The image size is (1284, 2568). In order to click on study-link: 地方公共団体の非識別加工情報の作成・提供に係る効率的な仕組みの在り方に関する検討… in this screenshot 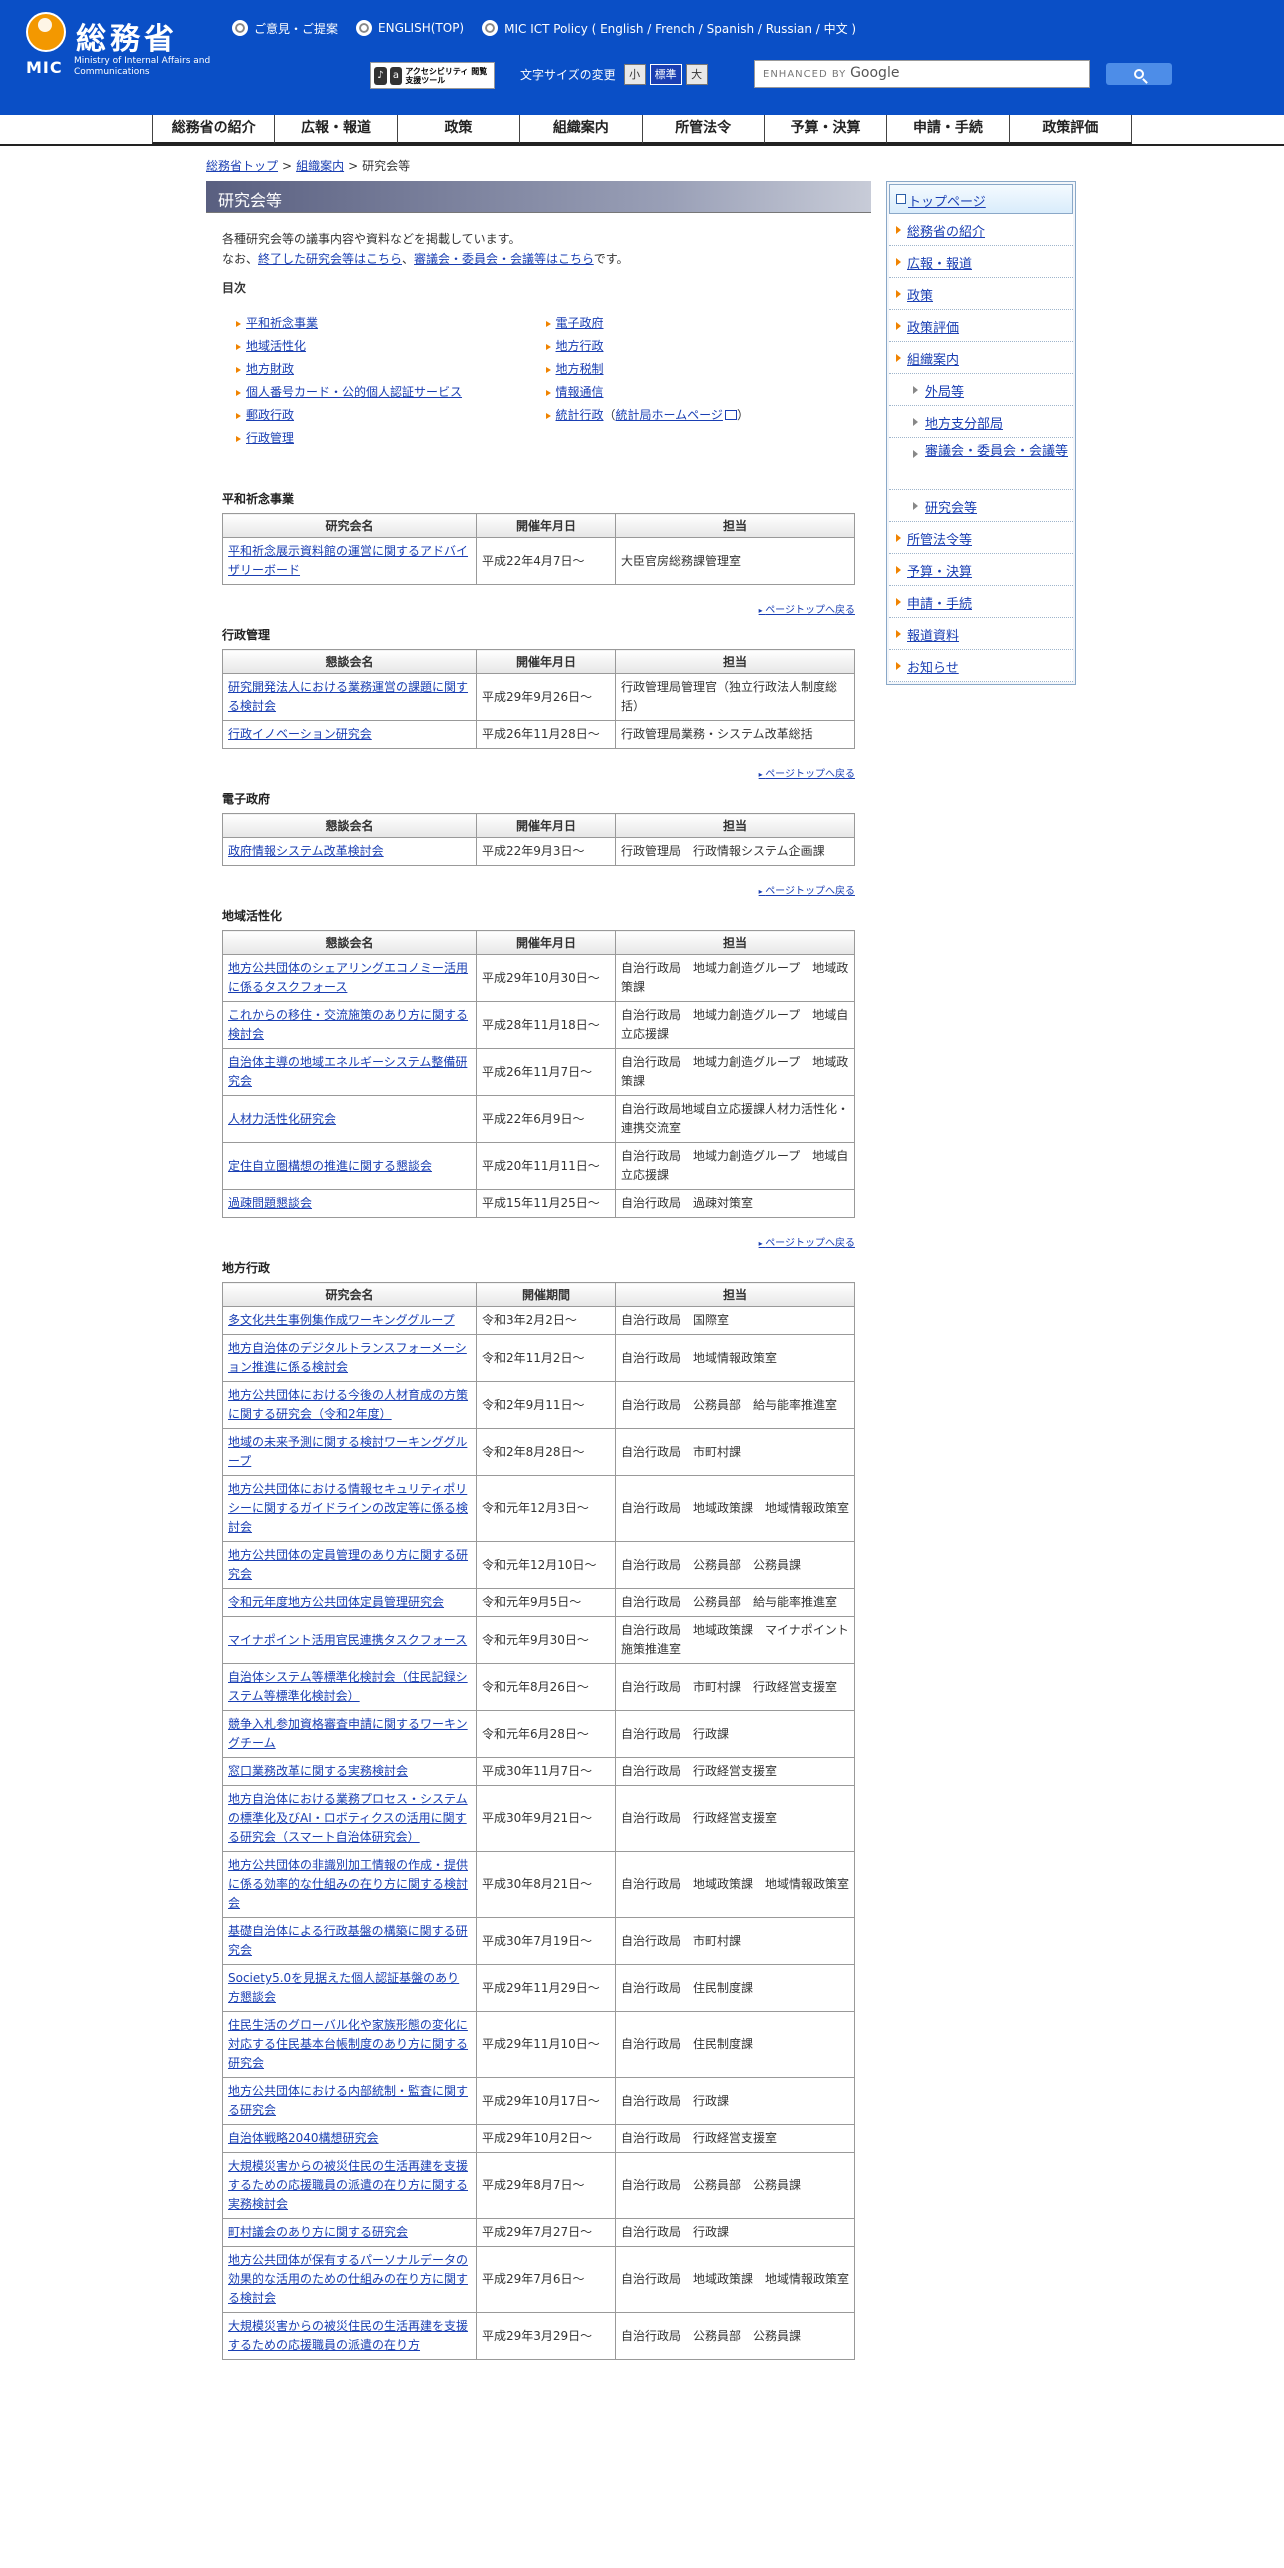, I will do `click(348, 1884)`.